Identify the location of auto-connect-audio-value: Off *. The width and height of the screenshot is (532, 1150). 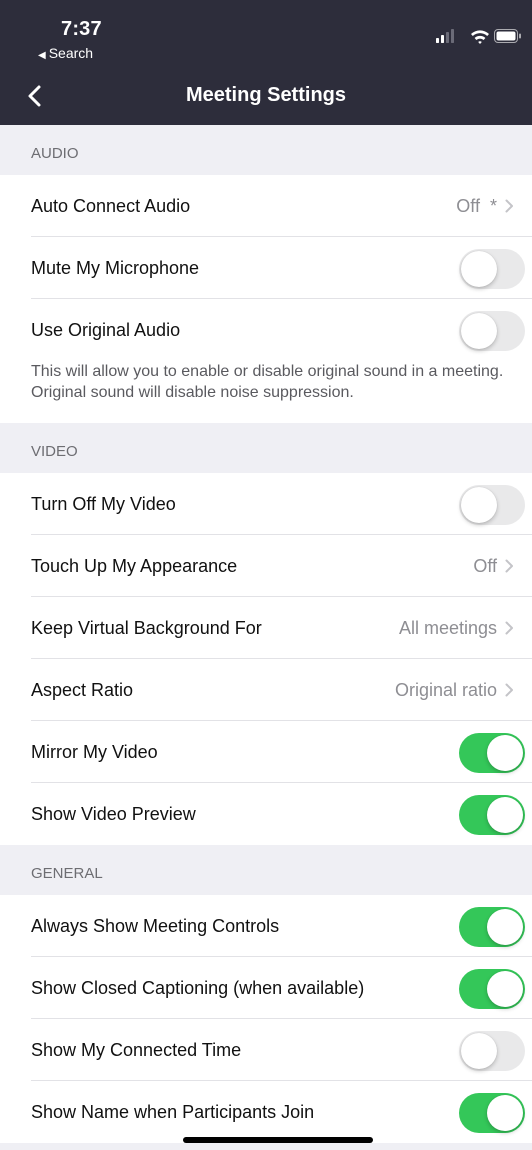
(485, 206).